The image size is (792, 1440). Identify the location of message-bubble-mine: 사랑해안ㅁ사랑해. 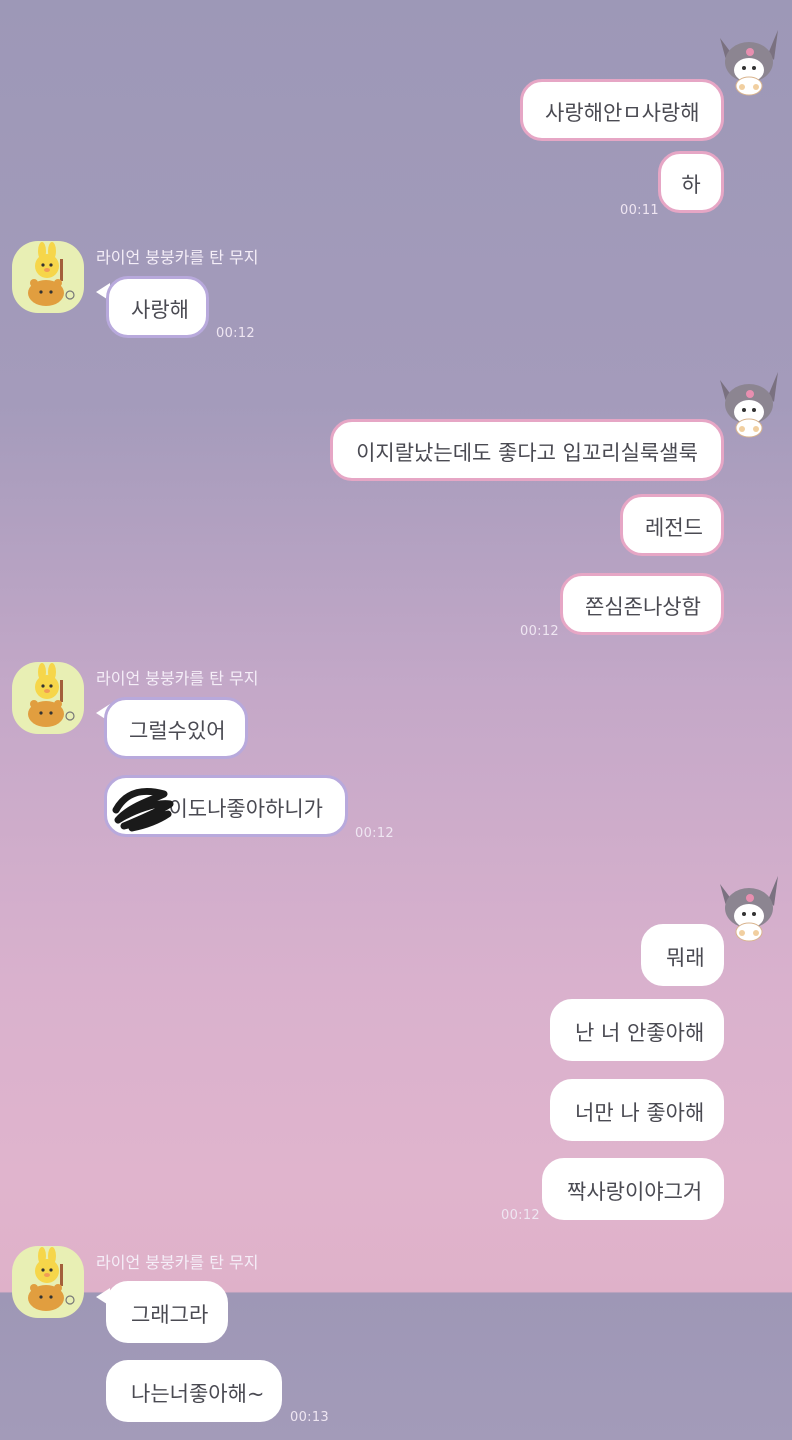
(622, 110).